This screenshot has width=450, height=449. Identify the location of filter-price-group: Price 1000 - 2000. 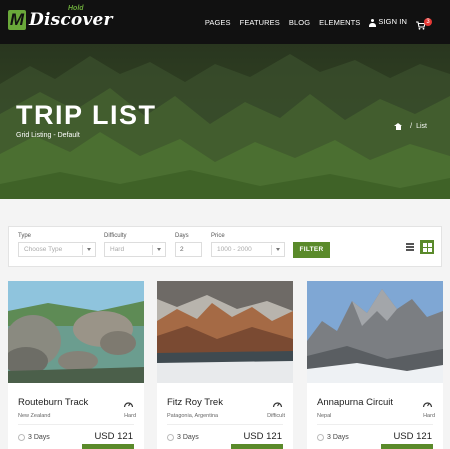
(248, 245).